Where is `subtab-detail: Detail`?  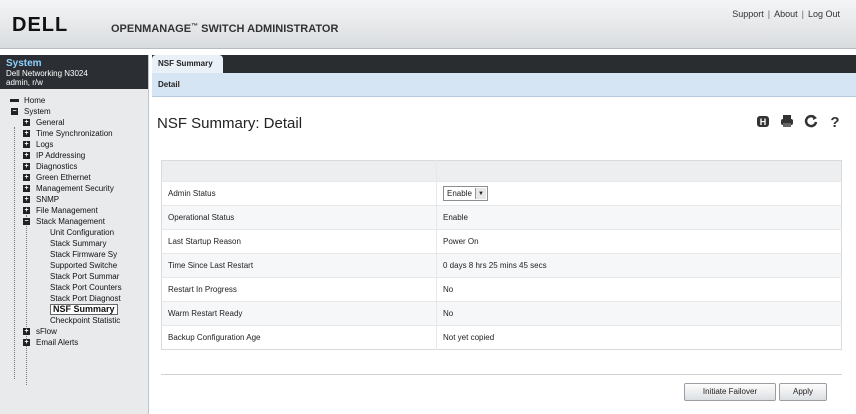 subtab-detail: Detail is located at coordinates (169, 84).